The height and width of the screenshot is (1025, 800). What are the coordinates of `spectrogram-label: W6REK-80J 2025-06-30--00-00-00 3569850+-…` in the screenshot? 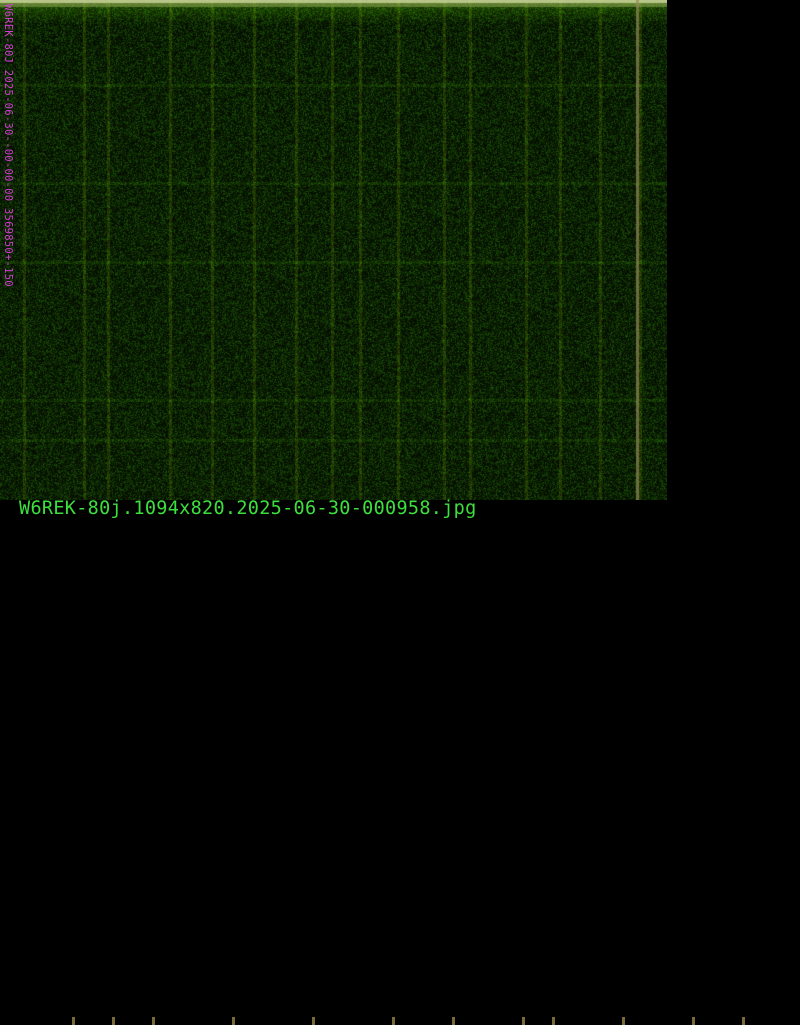 It's located at (8, 145).